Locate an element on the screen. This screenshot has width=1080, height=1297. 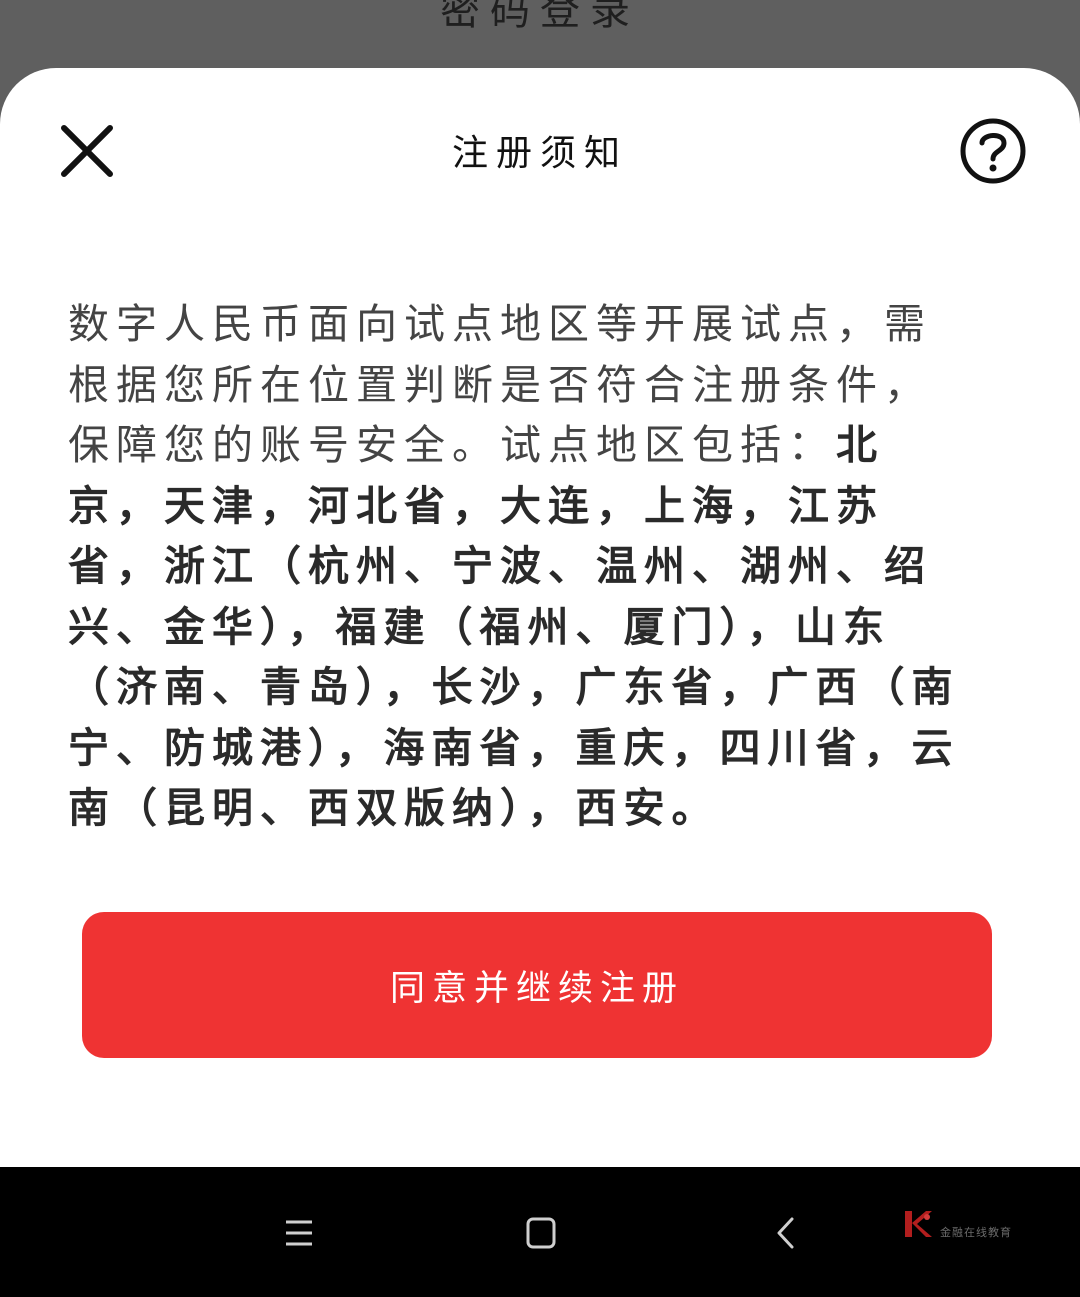
menu-icon is located at coordinates (299, 1233).